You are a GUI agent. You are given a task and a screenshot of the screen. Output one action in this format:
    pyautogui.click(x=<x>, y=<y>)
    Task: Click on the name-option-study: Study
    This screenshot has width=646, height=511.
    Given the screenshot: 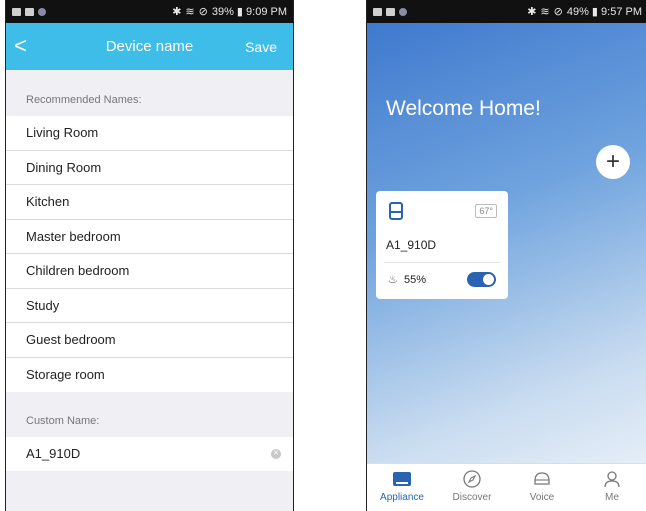 What is the action you would take?
    pyautogui.click(x=149, y=306)
    